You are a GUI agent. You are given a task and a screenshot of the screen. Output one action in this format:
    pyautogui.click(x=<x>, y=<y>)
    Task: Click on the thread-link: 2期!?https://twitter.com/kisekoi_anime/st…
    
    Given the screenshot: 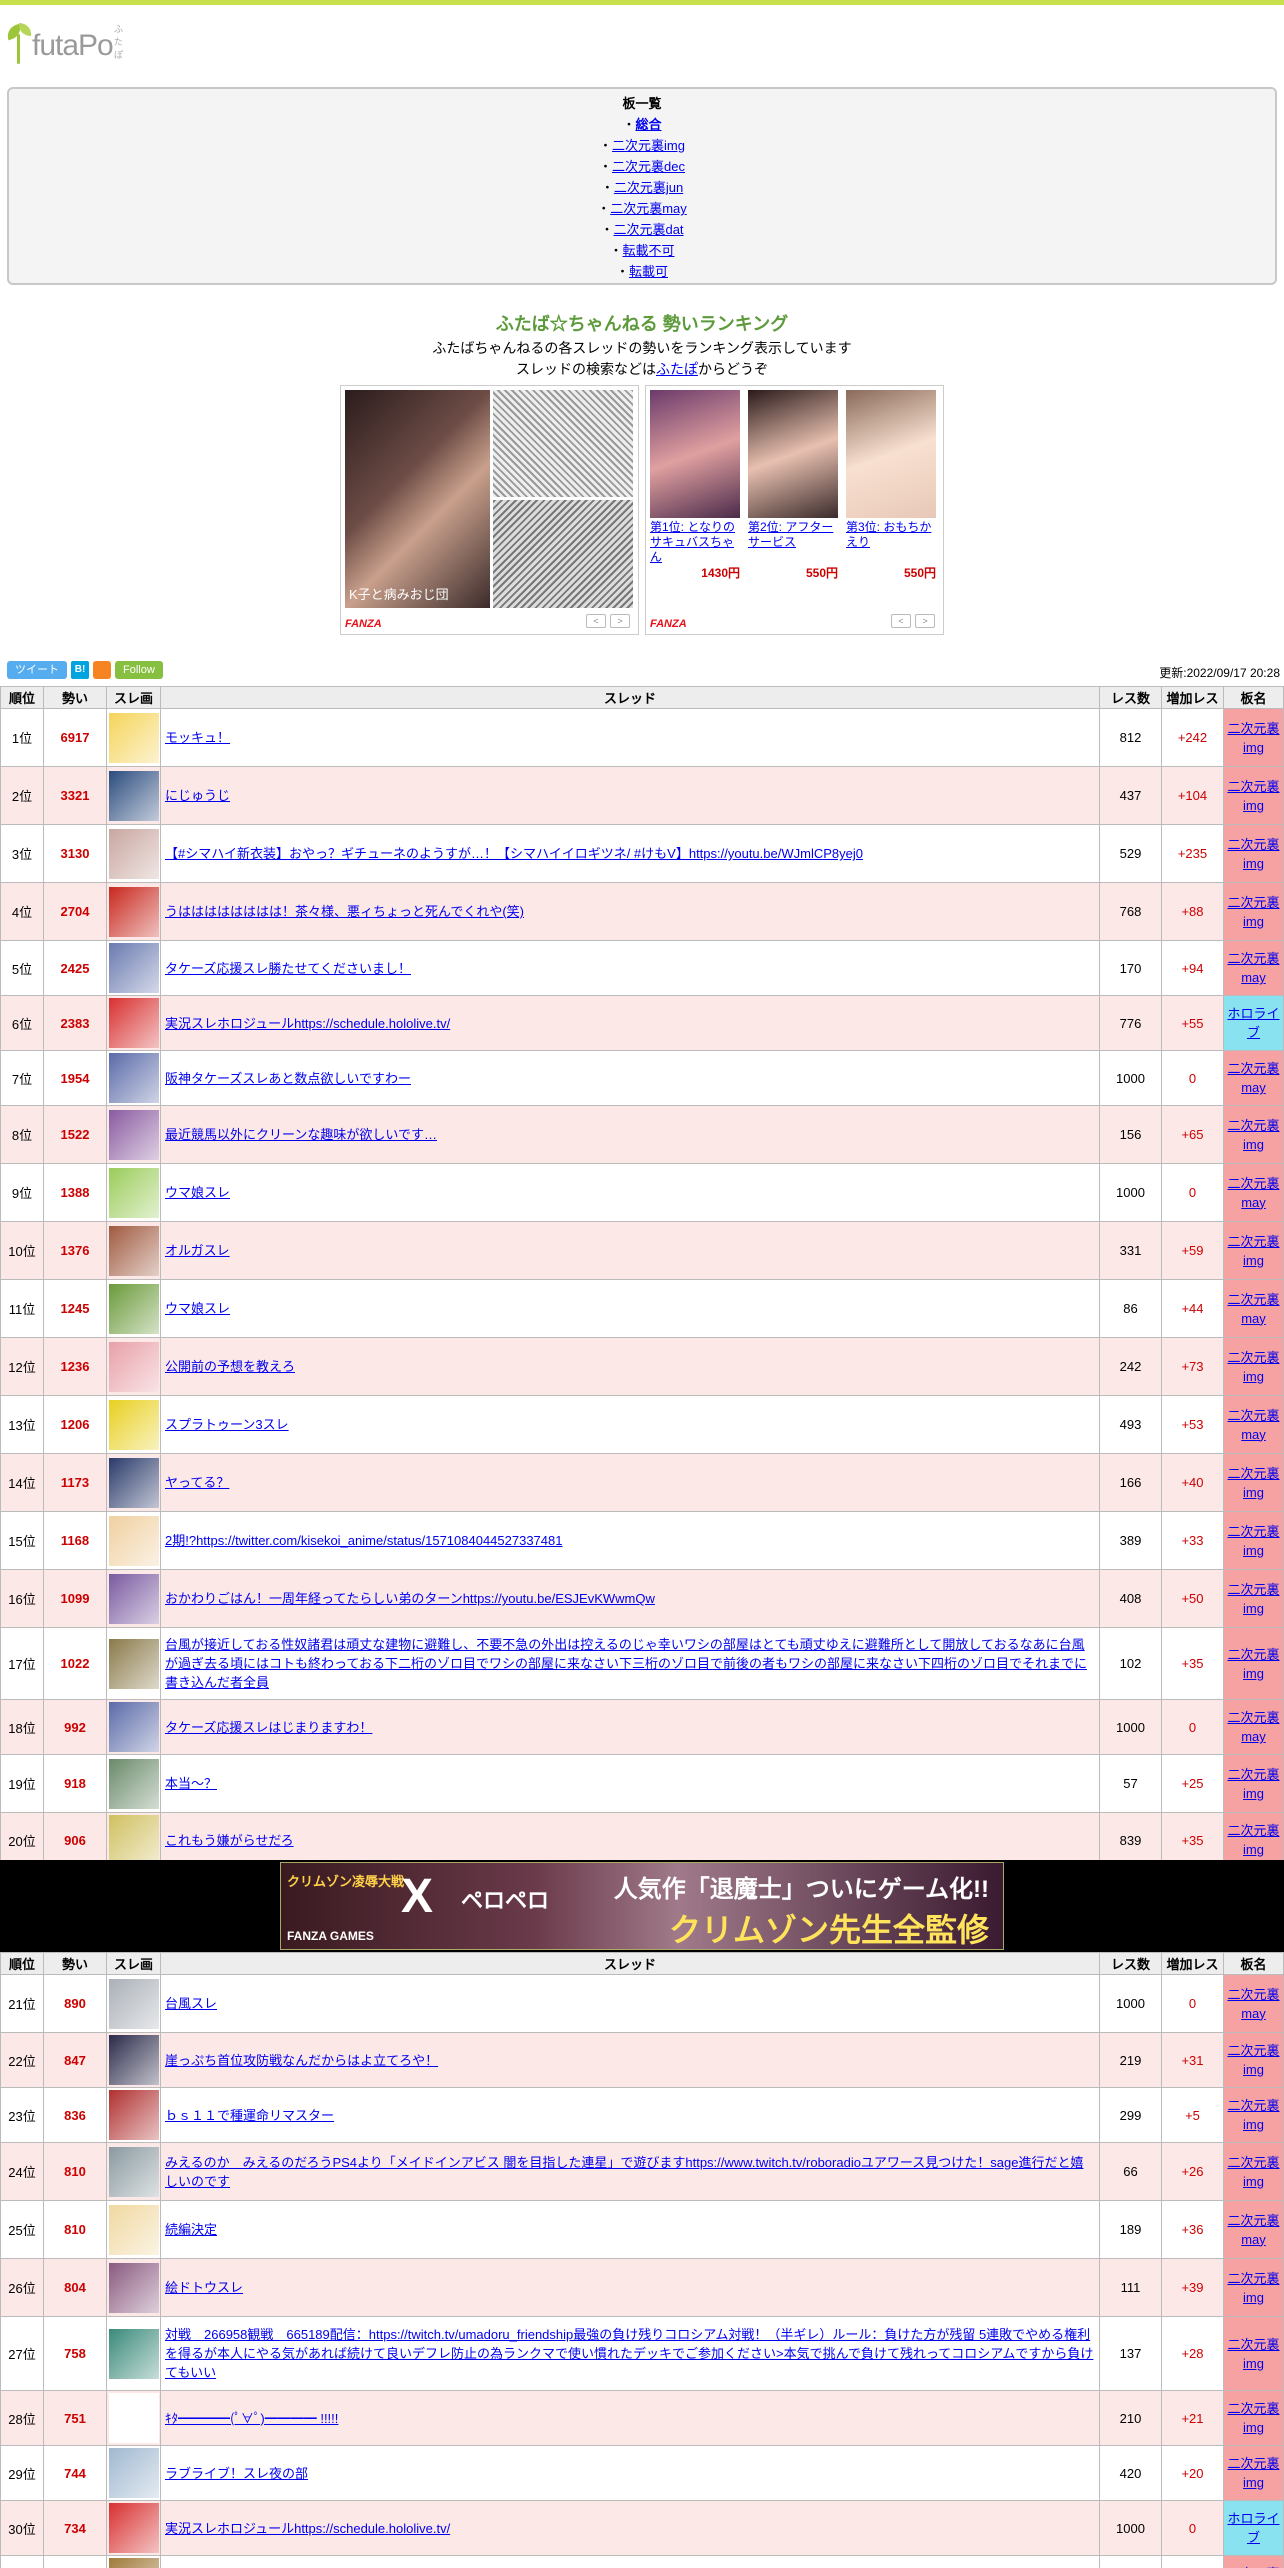 What is the action you would take?
    pyautogui.click(x=363, y=1540)
    